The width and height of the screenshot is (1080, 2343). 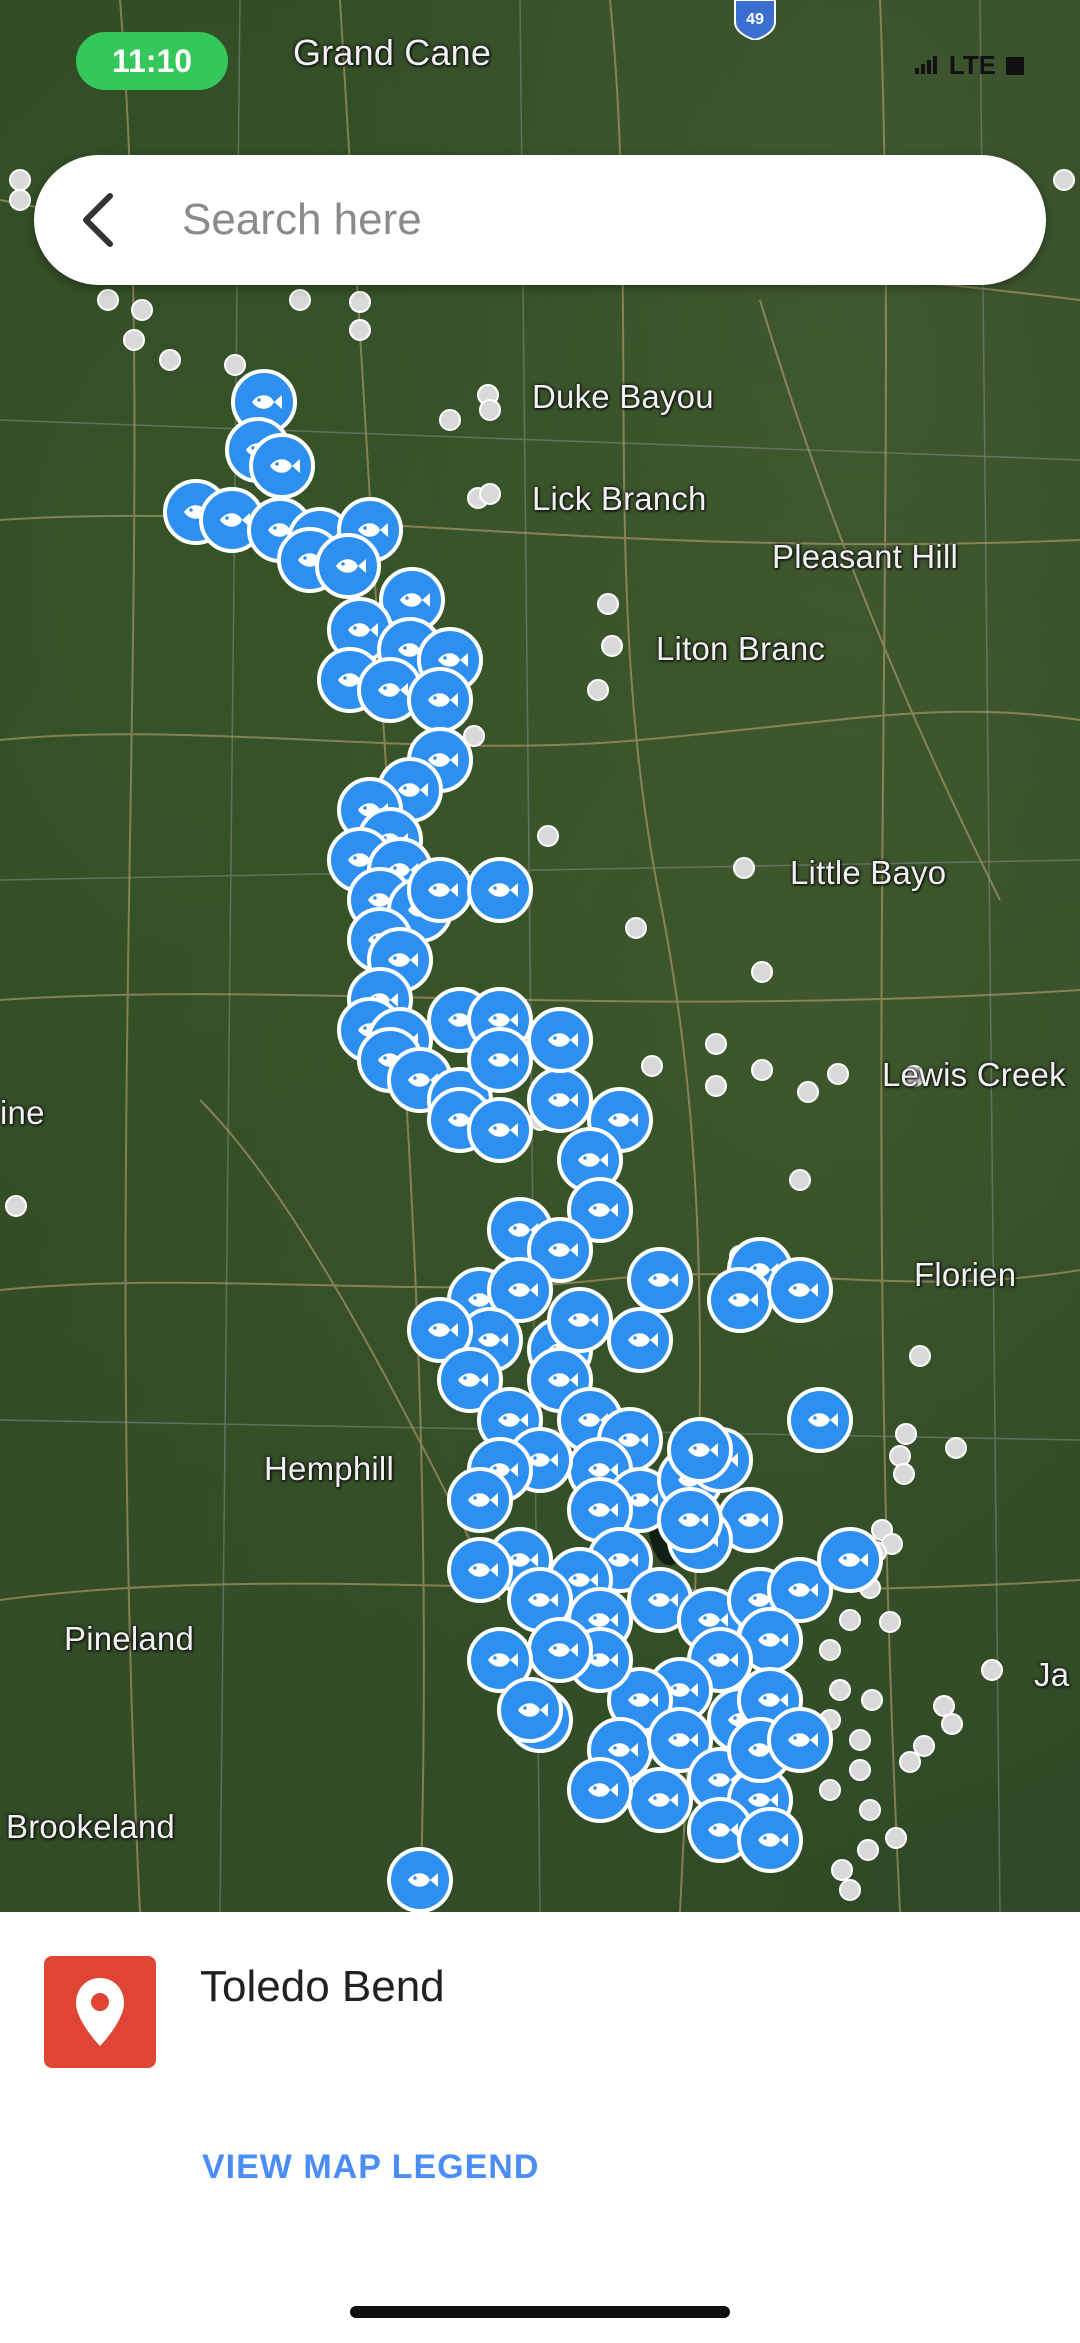 What do you see at coordinates (152, 61) in the screenshot?
I see `status-time-pill: 11:10` at bounding box center [152, 61].